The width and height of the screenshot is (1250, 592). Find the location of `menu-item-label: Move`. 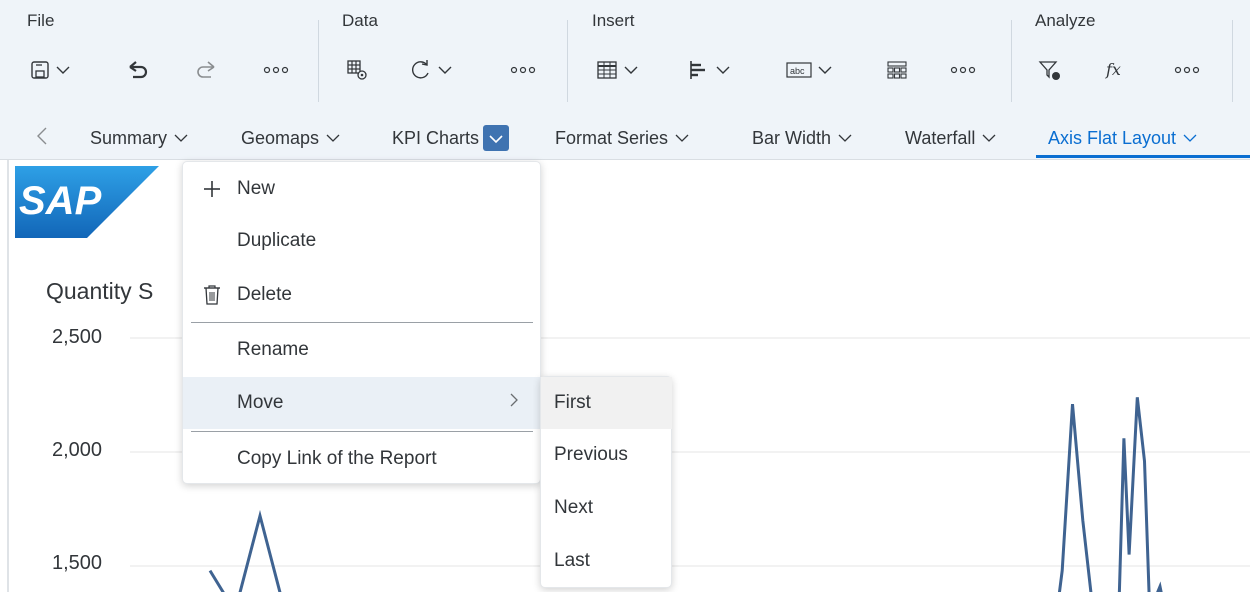

menu-item-label: Move is located at coordinates (260, 402).